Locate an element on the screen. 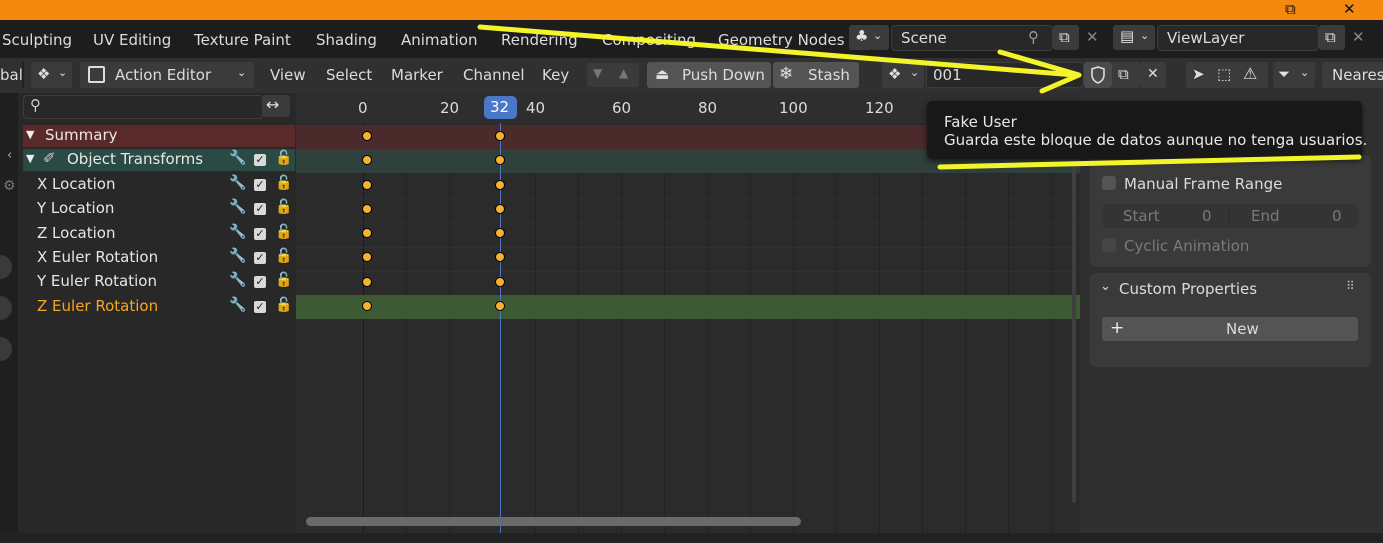 Image resolution: width=1383 pixels, height=543 pixels. annotation-arrow-line is located at coordinates (777, 51).